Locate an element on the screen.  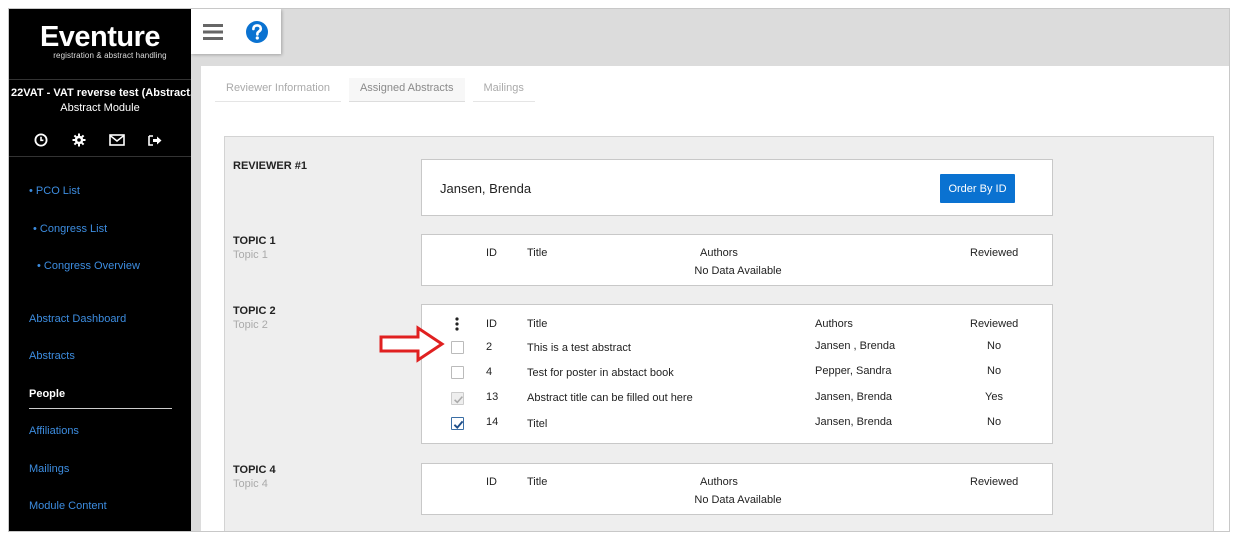
top-toolbar is located at coordinates (236, 31).